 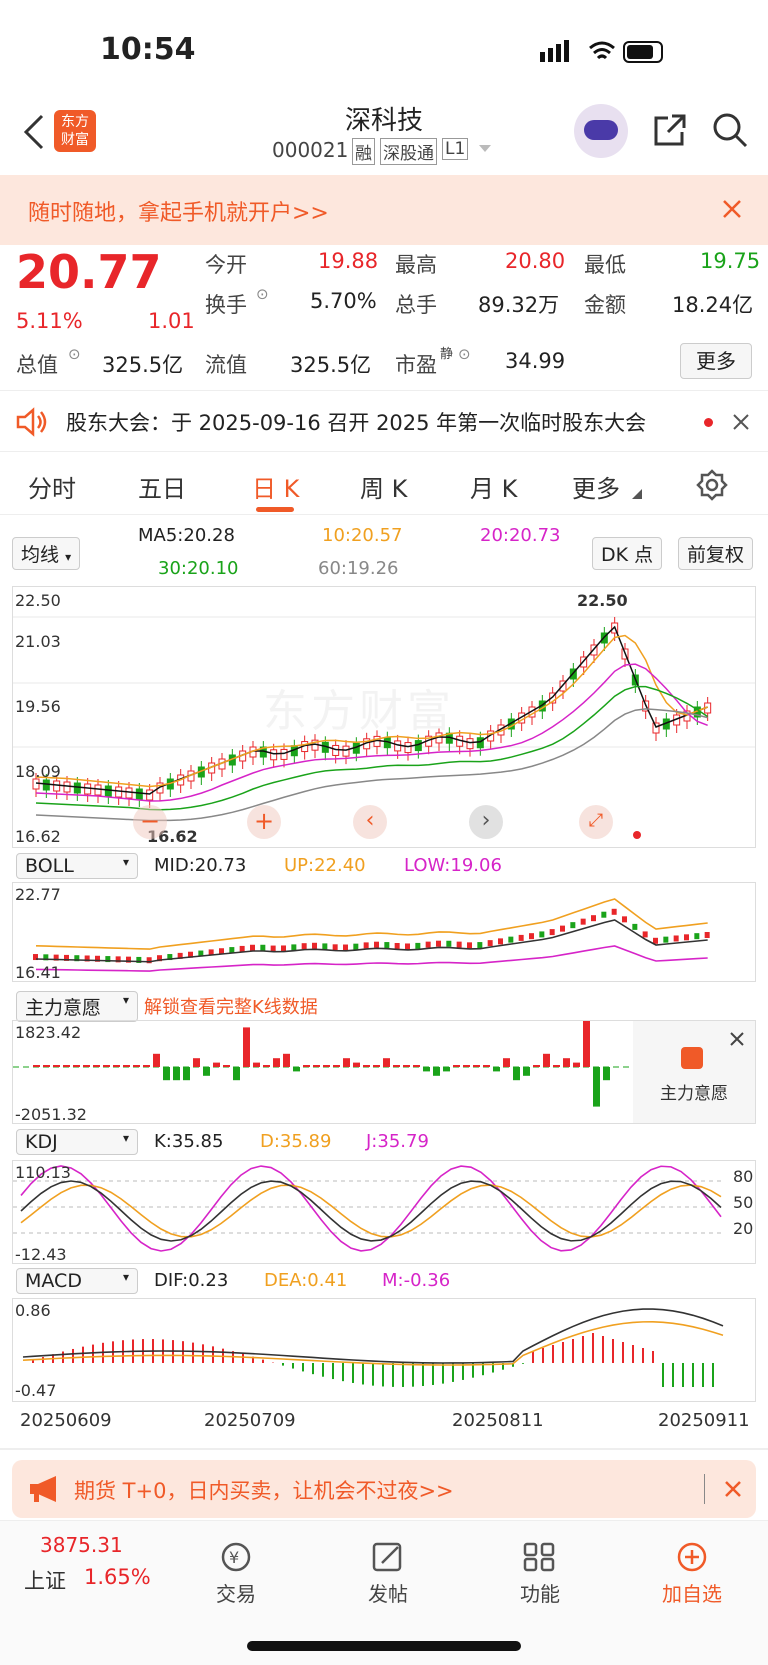 What do you see at coordinates (264, 822) in the screenshot?
I see `zoom-in-button: +` at bounding box center [264, 822].